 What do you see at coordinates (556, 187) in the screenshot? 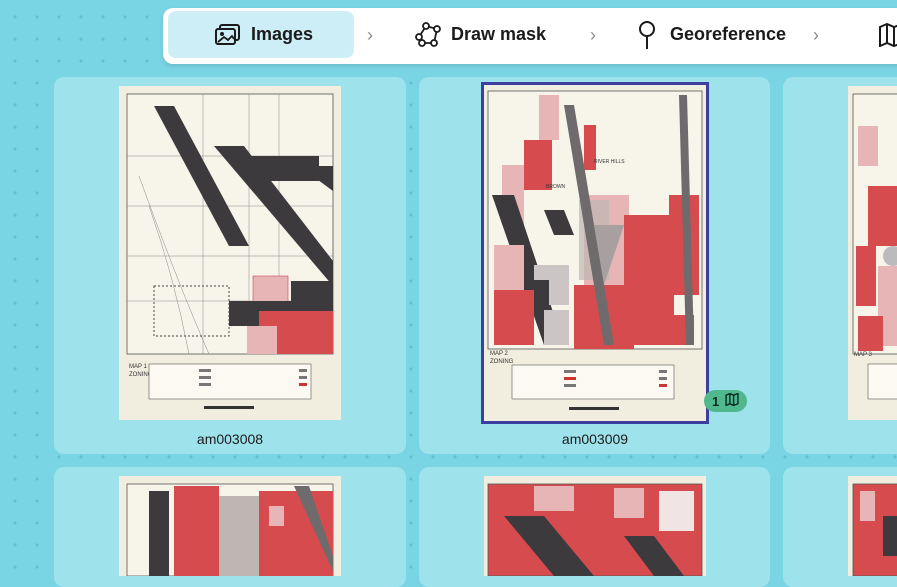
I see `svg-text: BROWN` at bounding box center [556, 187].